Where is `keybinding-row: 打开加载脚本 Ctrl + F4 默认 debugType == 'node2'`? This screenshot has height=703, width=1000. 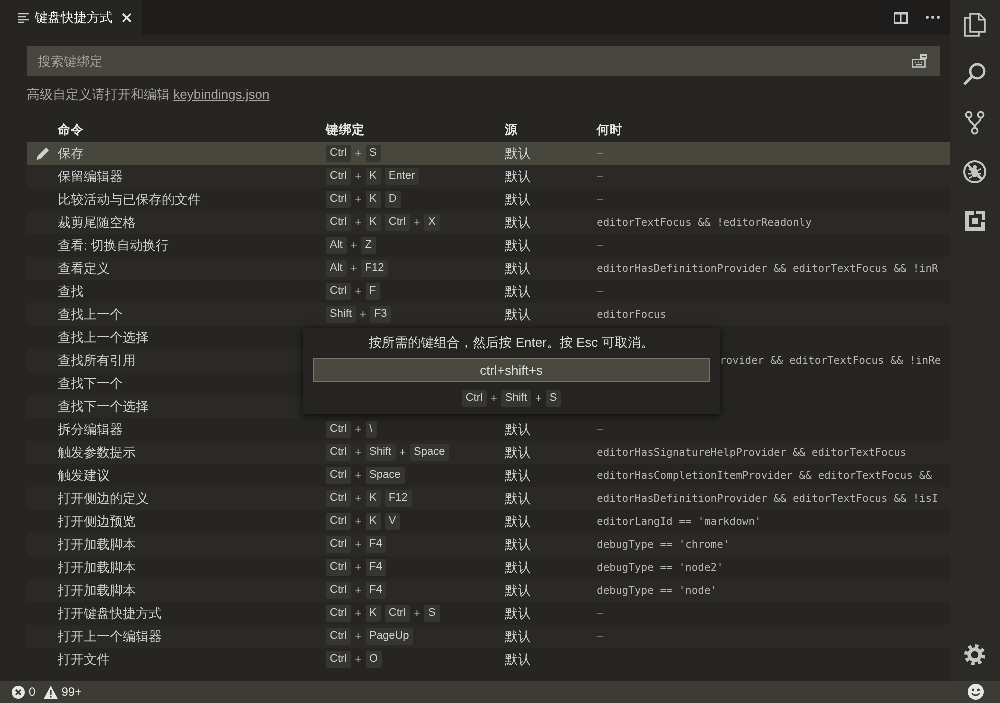 keybinding-row: 打开加载脚本 Ctrl + F4 默认 debugType == 'node2' is located at coordinates (488, 567).